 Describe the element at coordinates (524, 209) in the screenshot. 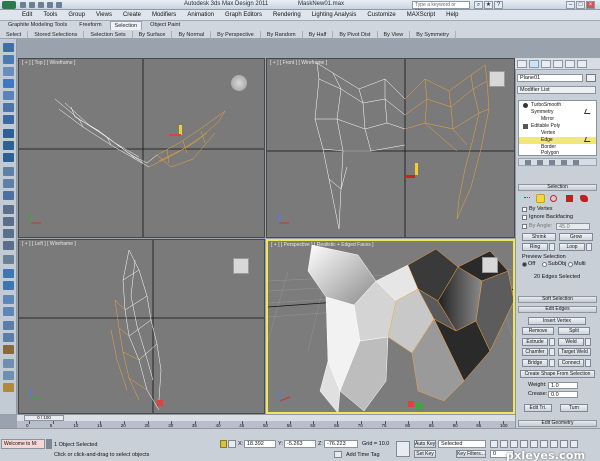

I see `by-vertex-checkbox` at that location.